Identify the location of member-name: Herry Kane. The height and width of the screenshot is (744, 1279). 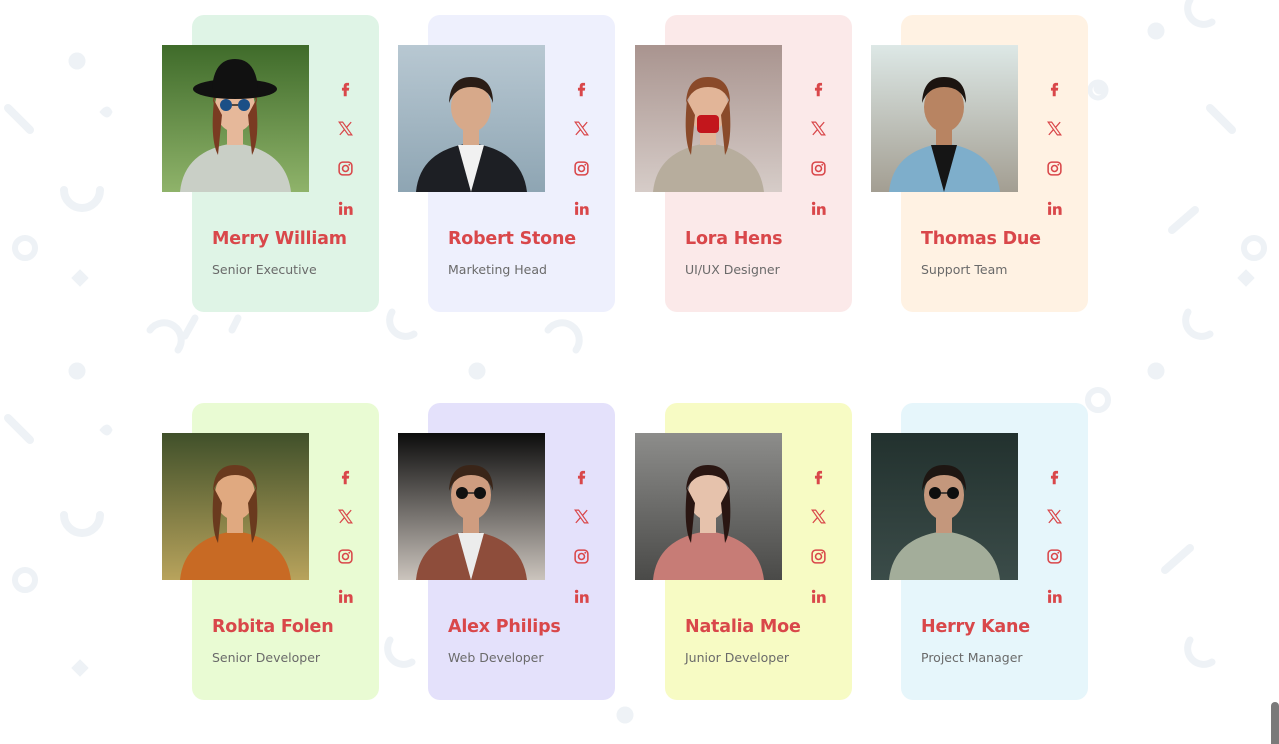
(975, 627).